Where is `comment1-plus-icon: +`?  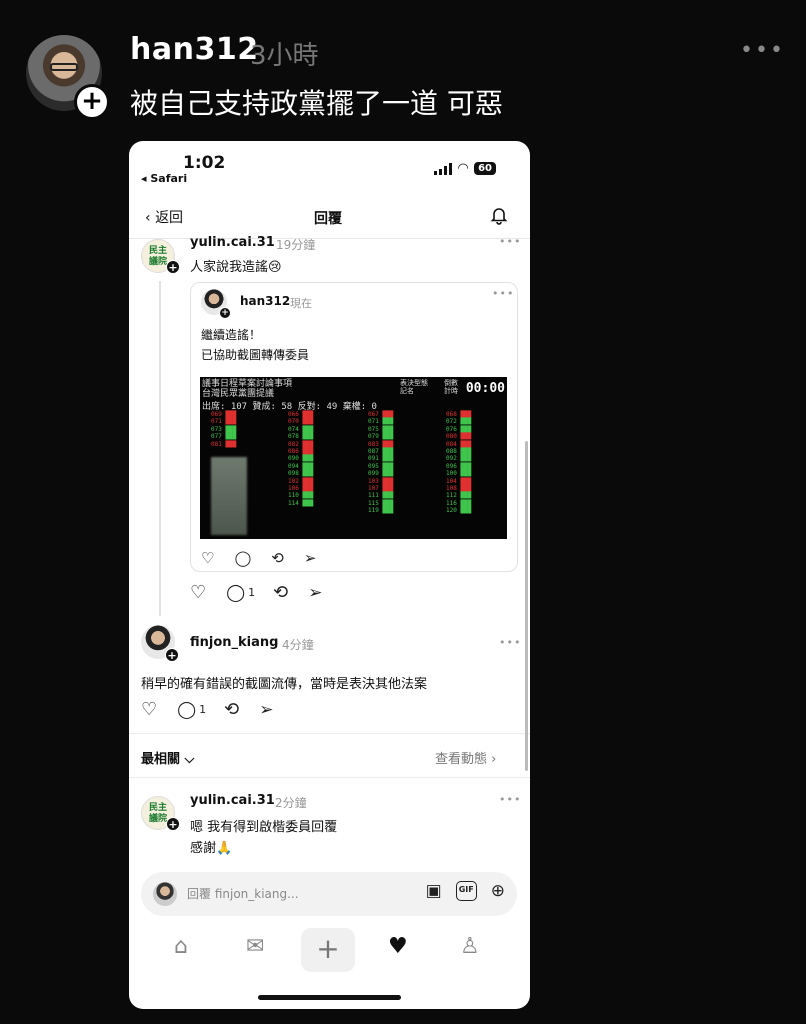
comment1-plus-icon: + is located at coordinates (173, 267).